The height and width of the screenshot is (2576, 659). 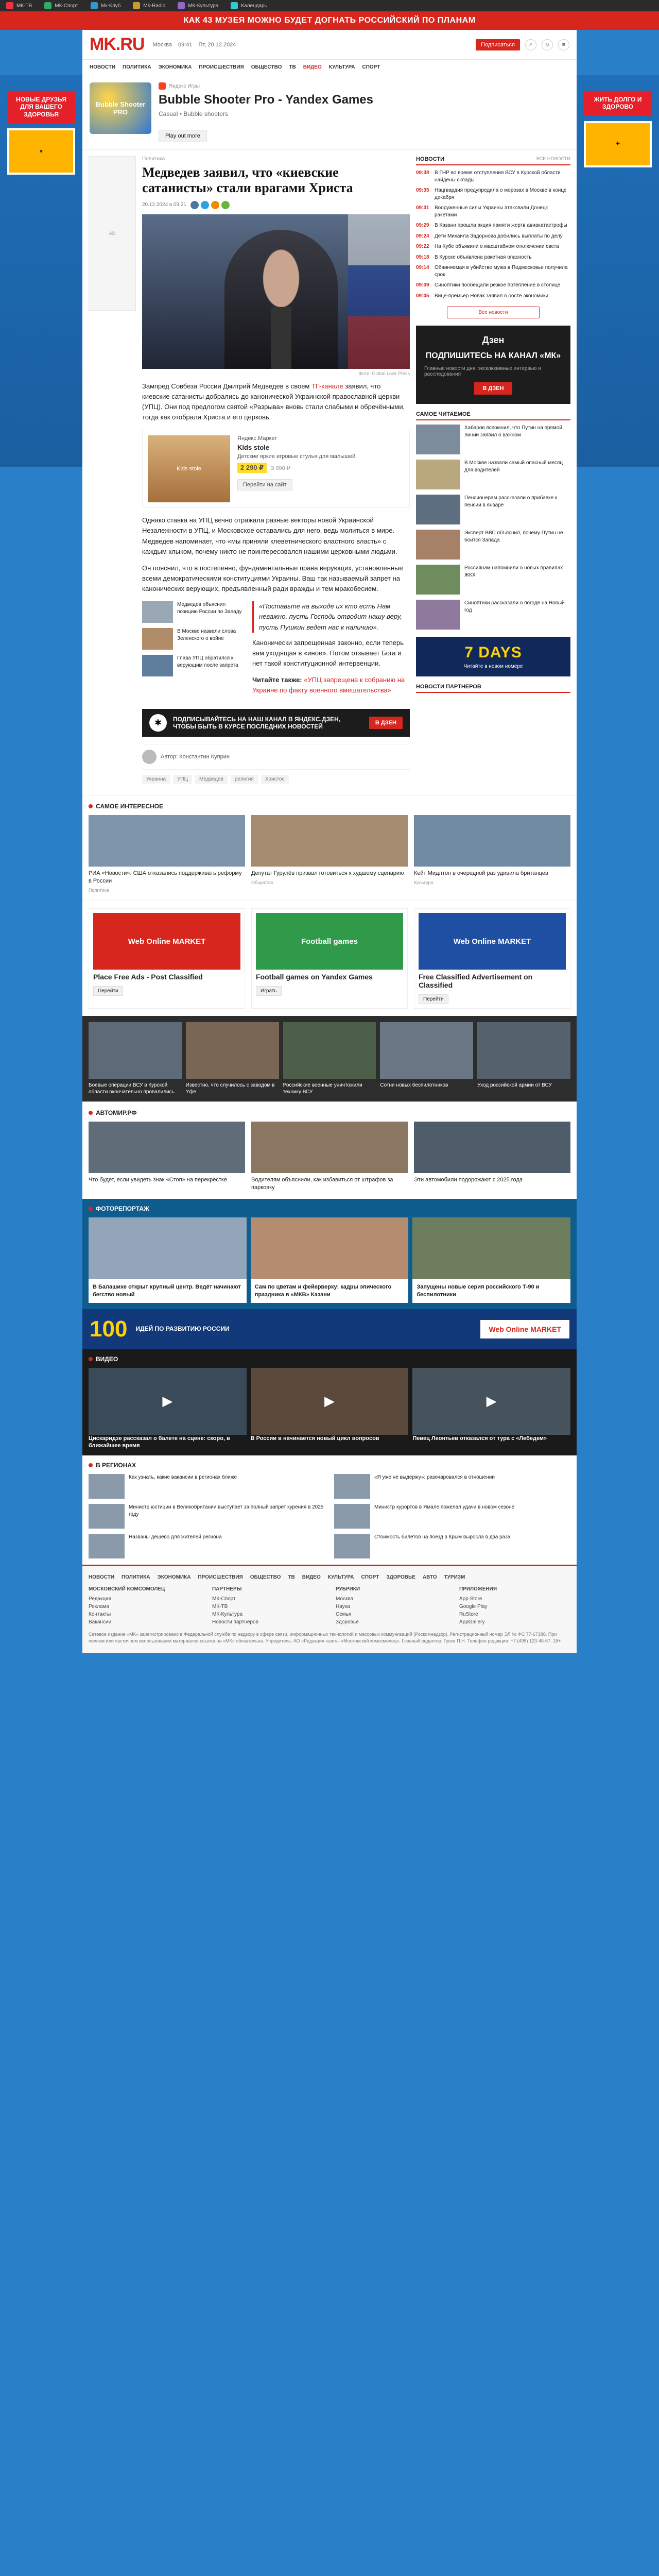 I want to click on partner-card: Известно, что случилось с заводом в Уфе, so click(x=232, y=1058).